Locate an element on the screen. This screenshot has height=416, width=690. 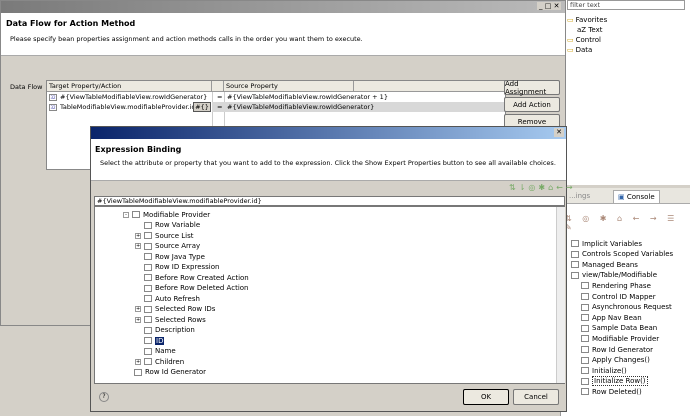
tree-item: - Modifiable Provider is located at coordinates (166, 214).